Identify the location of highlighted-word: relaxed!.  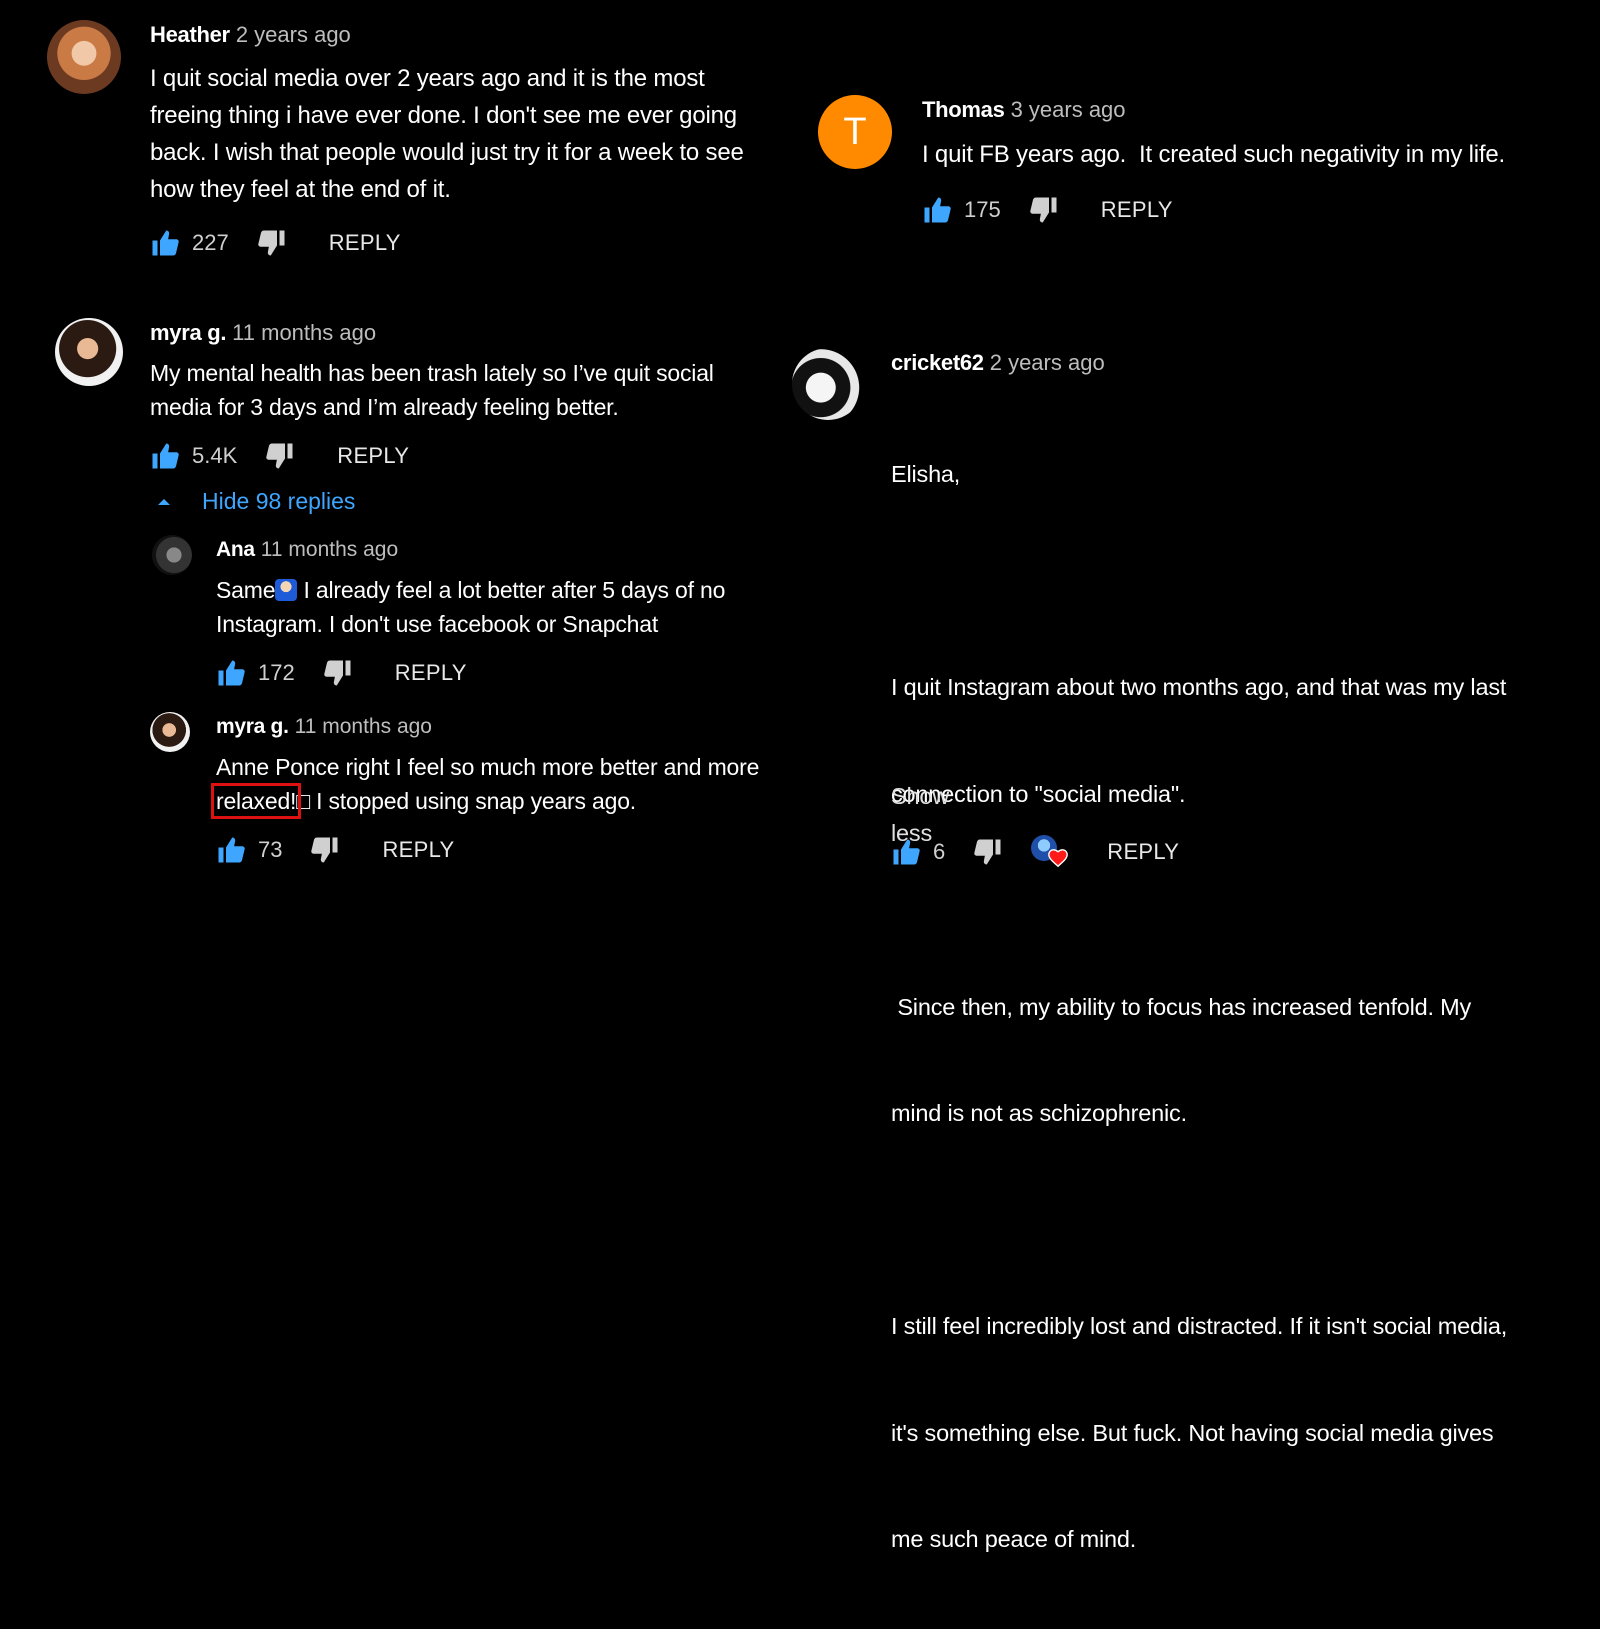
(256, 801).